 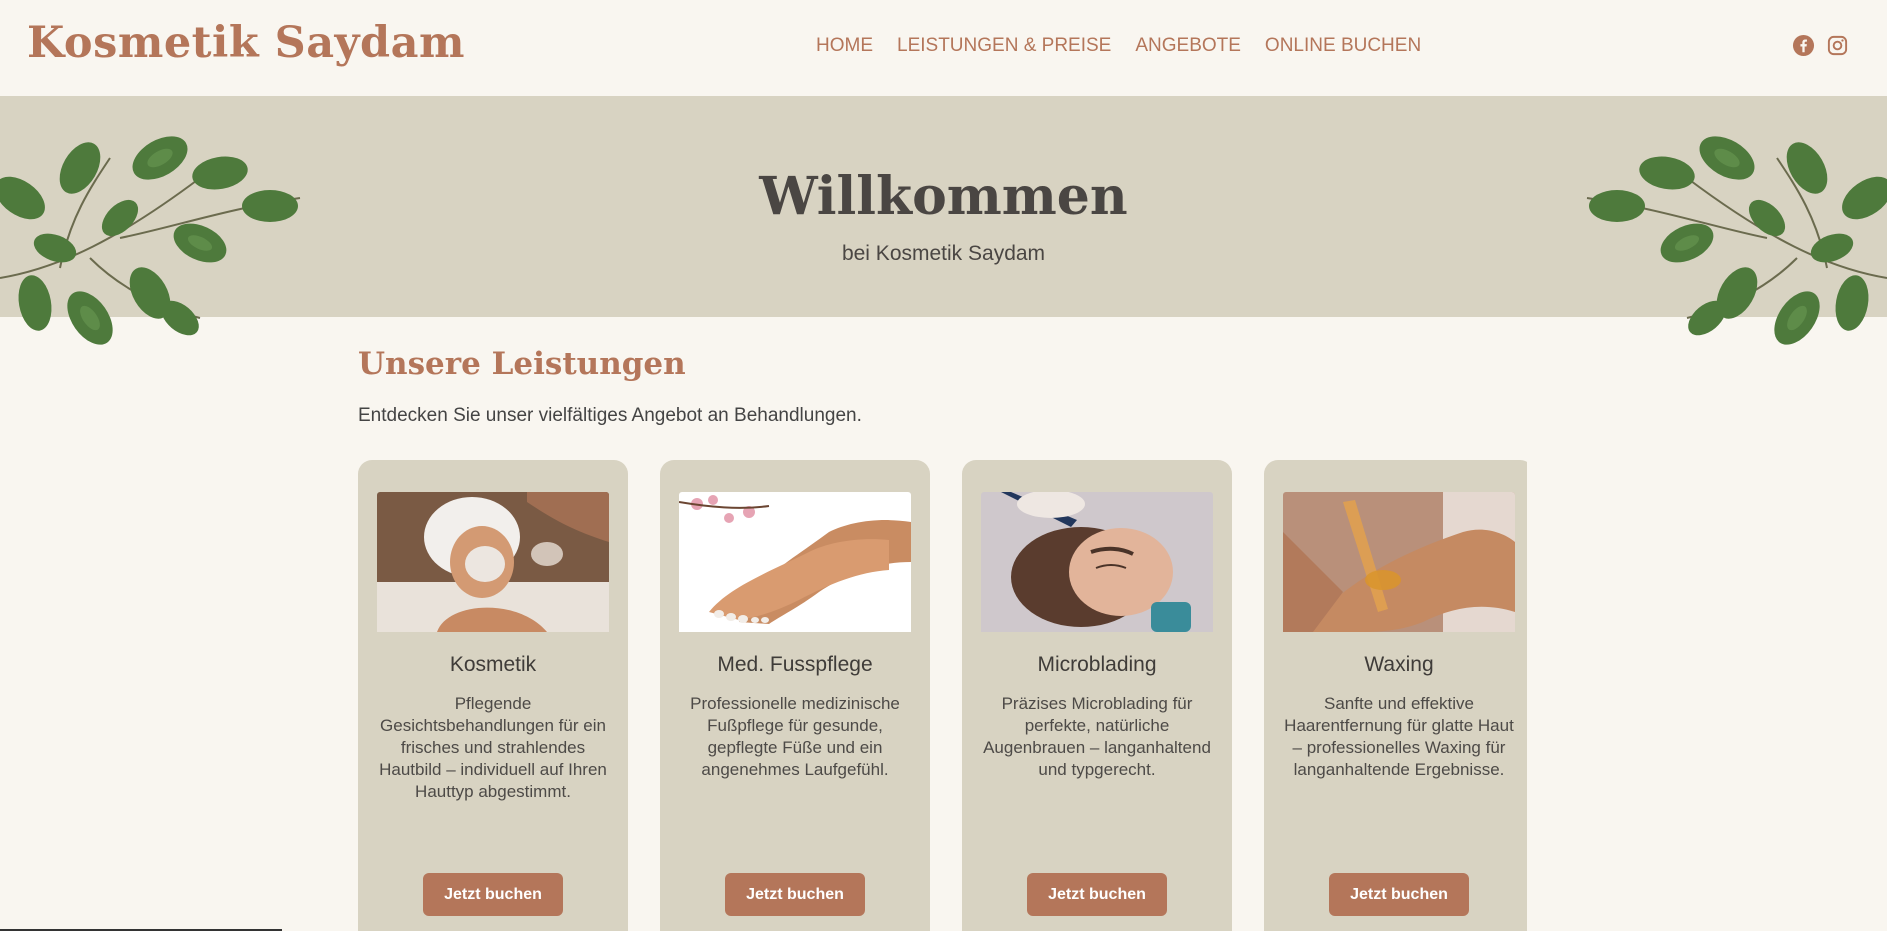 What do you see at coordinates (795, 664) in the screenshot?
I see `card-title: Med. Fusspflege` at bounding box center [795, 664].